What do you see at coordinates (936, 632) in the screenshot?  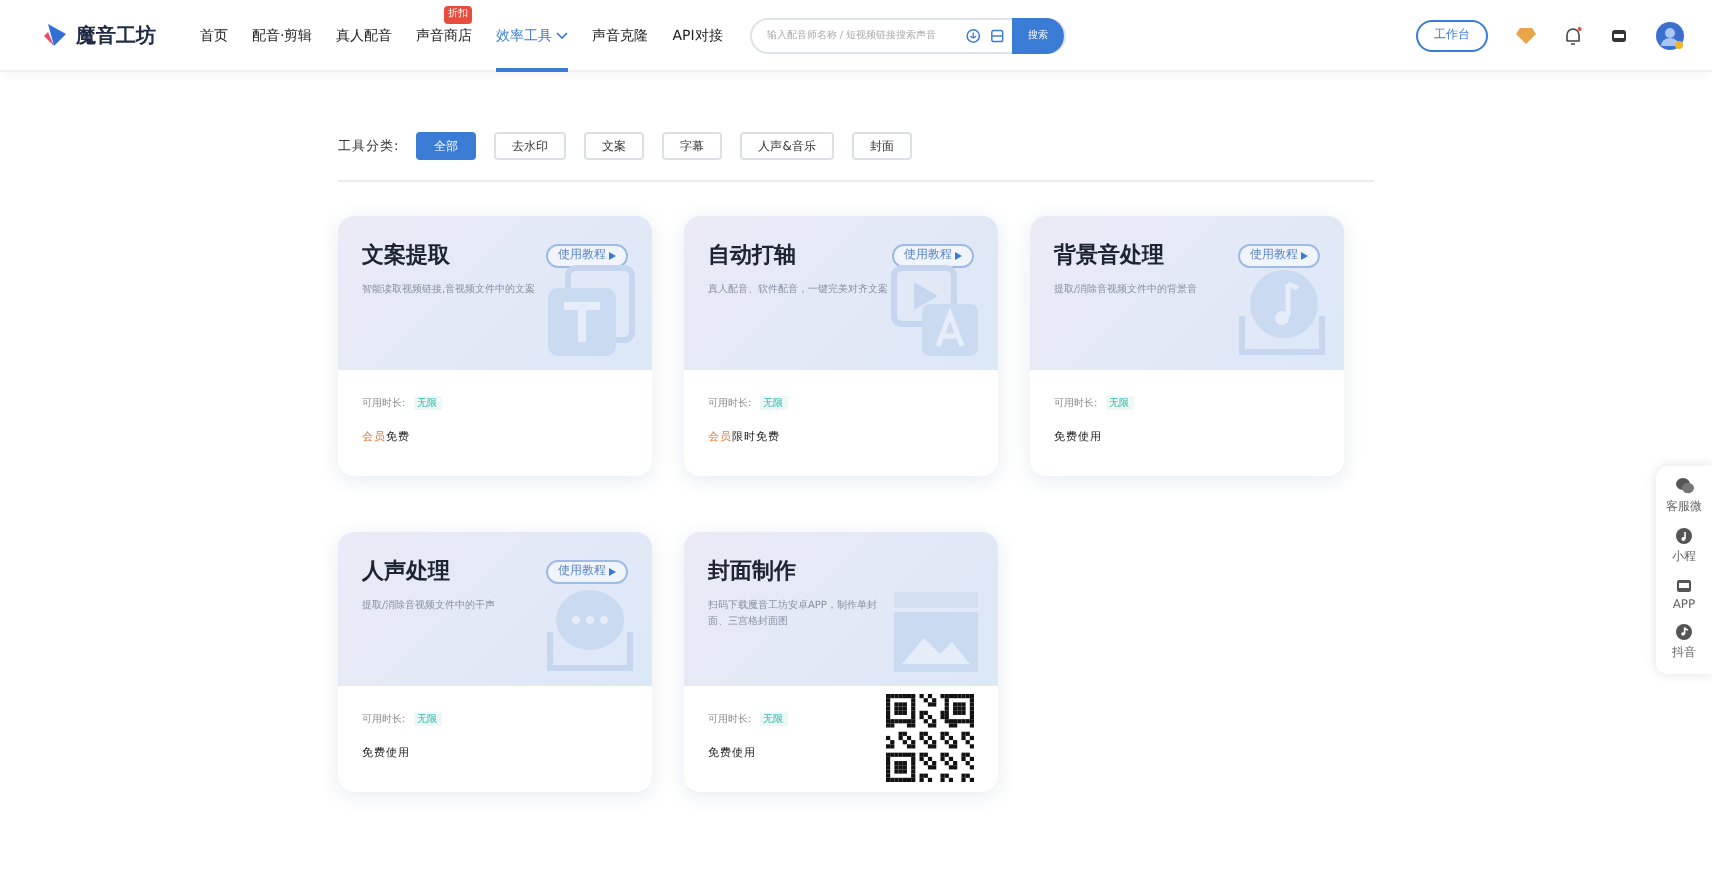 I see `clapperboard-image-icon` at bounding box center [936, 632].